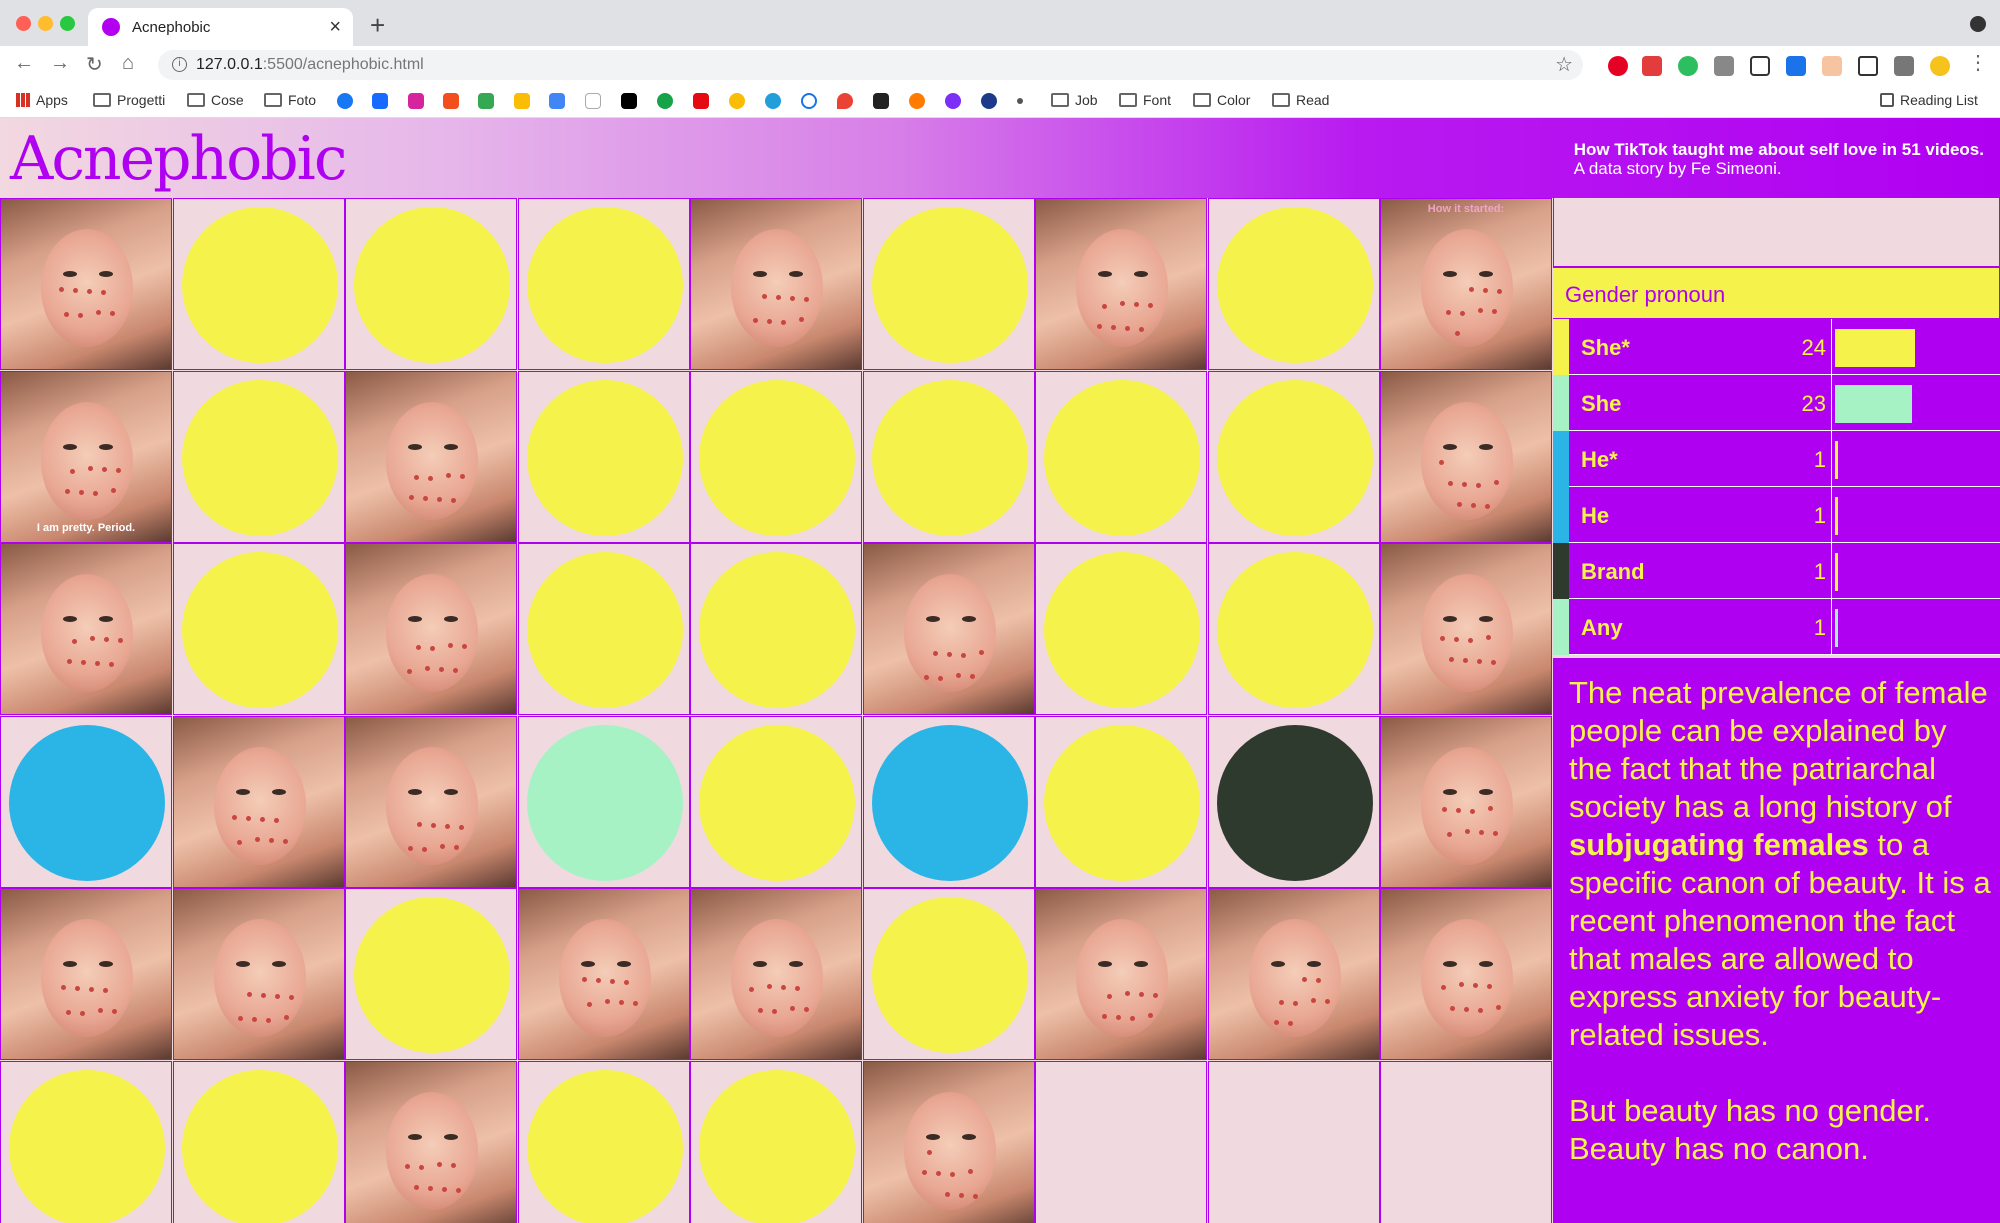 The height and width of the screenshot is (1223, 2000). What do you see at coordinates (701, 101) in the screenshot?
I see `netflix-bookmark-icon` at bounding box center [701, 101].